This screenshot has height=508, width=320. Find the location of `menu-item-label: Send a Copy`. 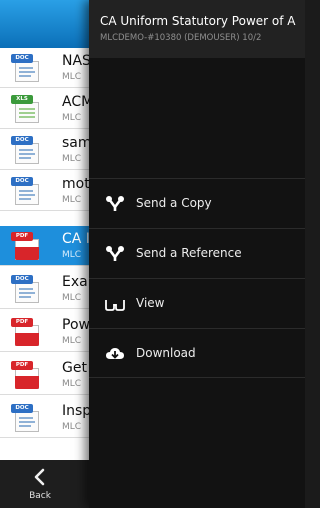

menu-item-label: Send a Copy is located at coordinates (174, 203).